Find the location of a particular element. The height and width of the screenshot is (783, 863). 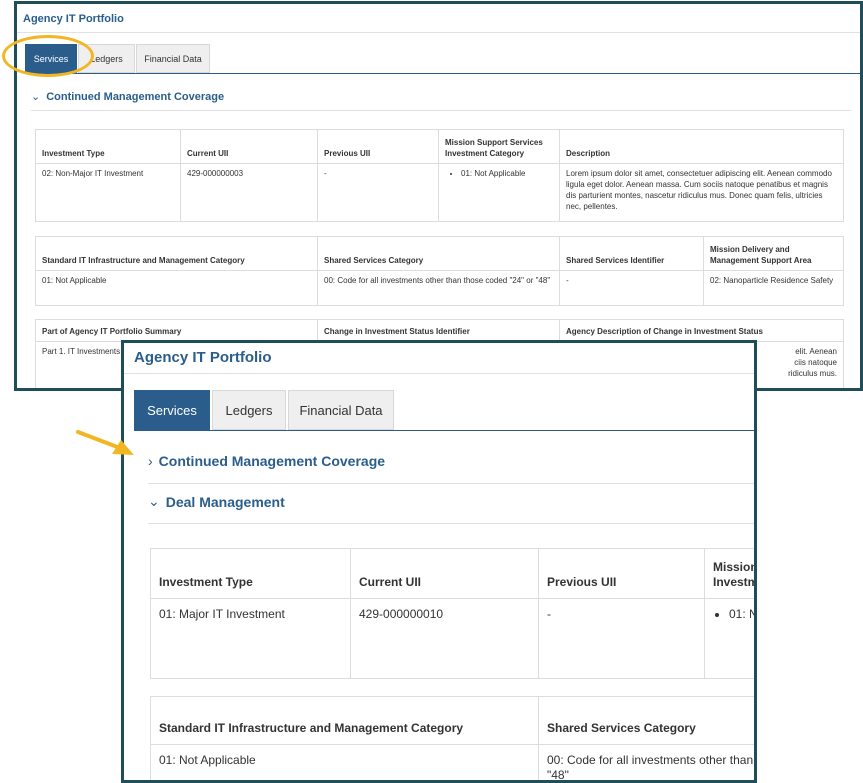

header-line: Investm is located at coordinates (735, 582).